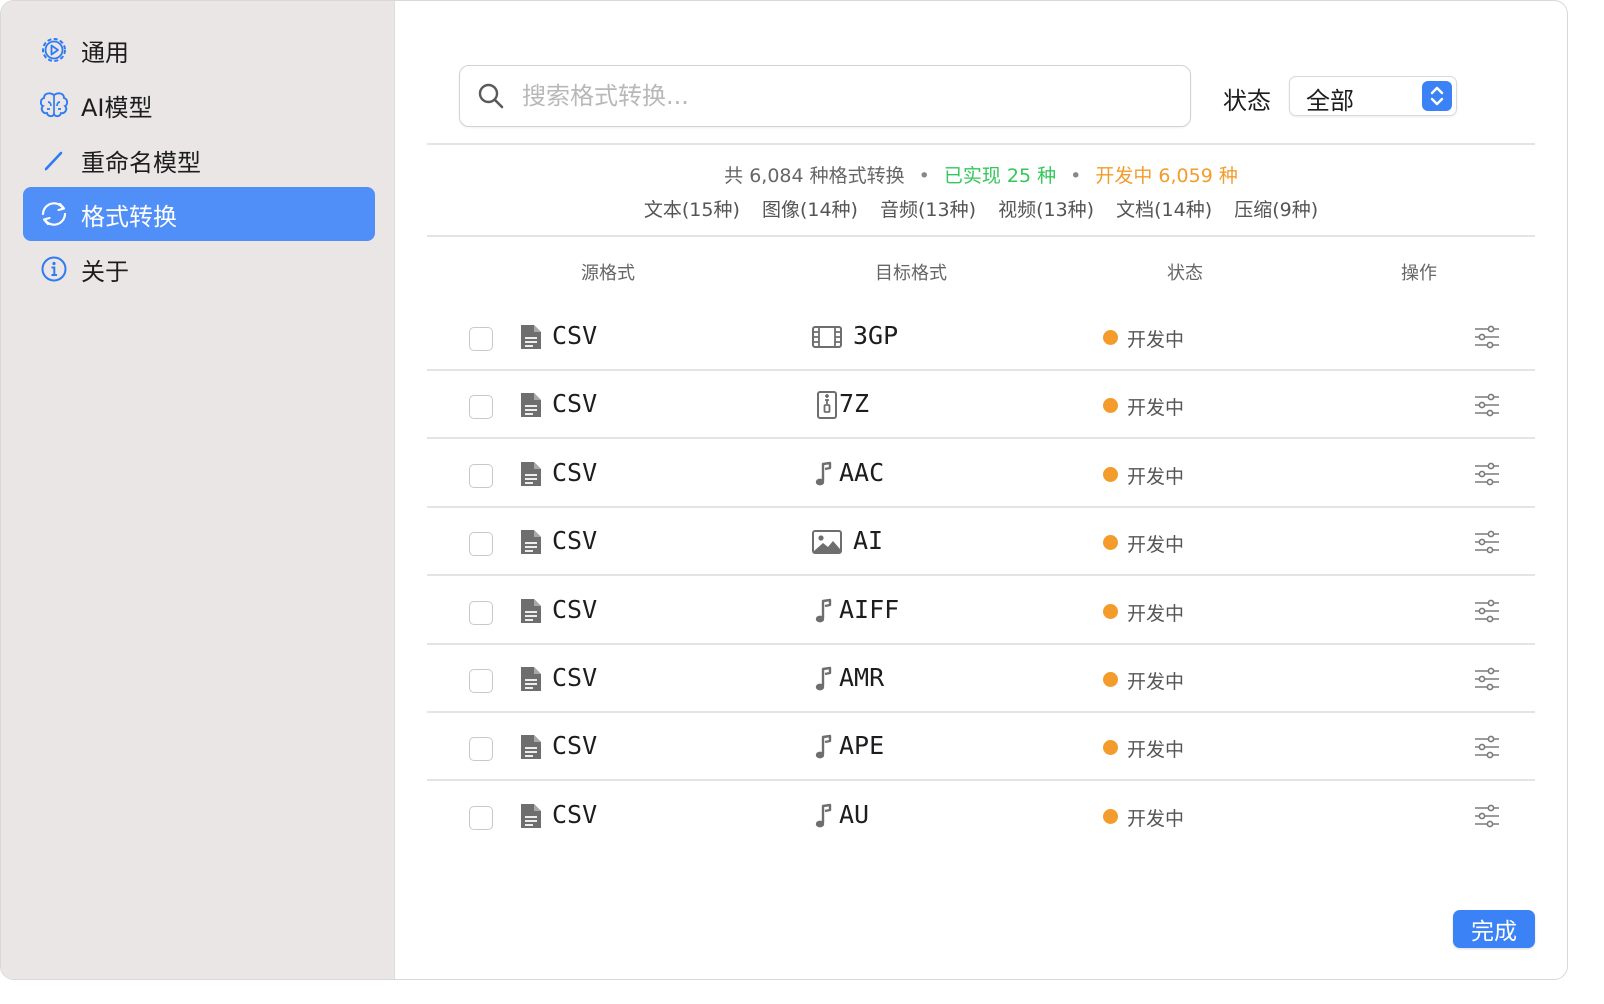 The width and height of the screenshot is (1604, 1004). What do you see at coordinates (862, 677) in the screenshot?
I see `target-format: AMR` at bounding box center [862, 677].